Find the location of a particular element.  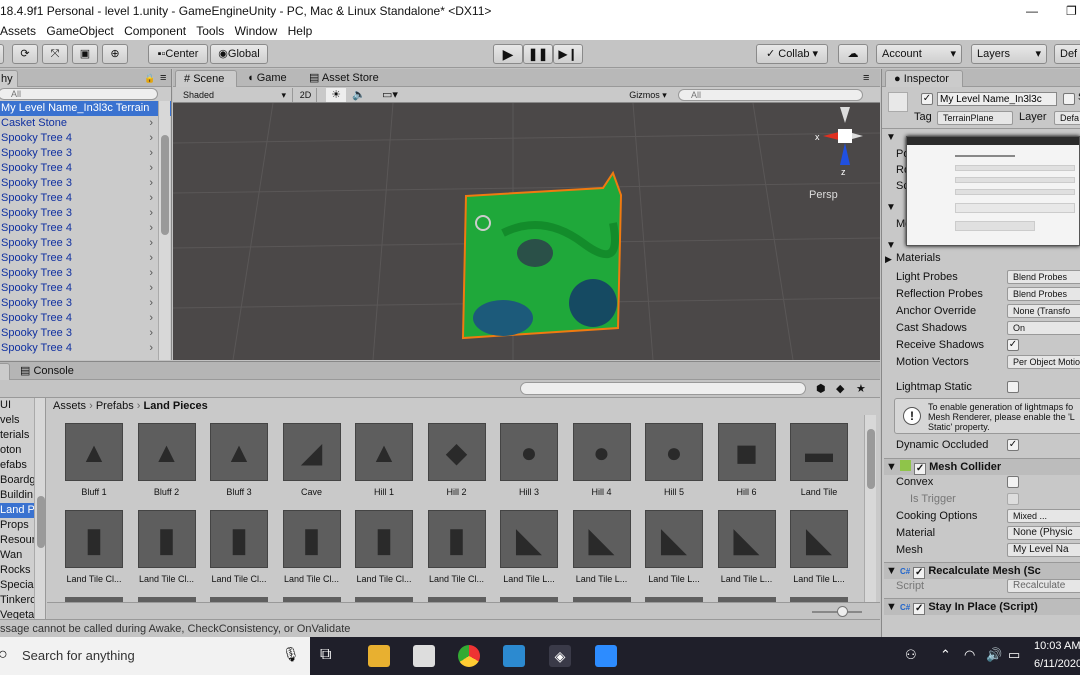

persp-label: Persp is located at coordinates (823, 195).